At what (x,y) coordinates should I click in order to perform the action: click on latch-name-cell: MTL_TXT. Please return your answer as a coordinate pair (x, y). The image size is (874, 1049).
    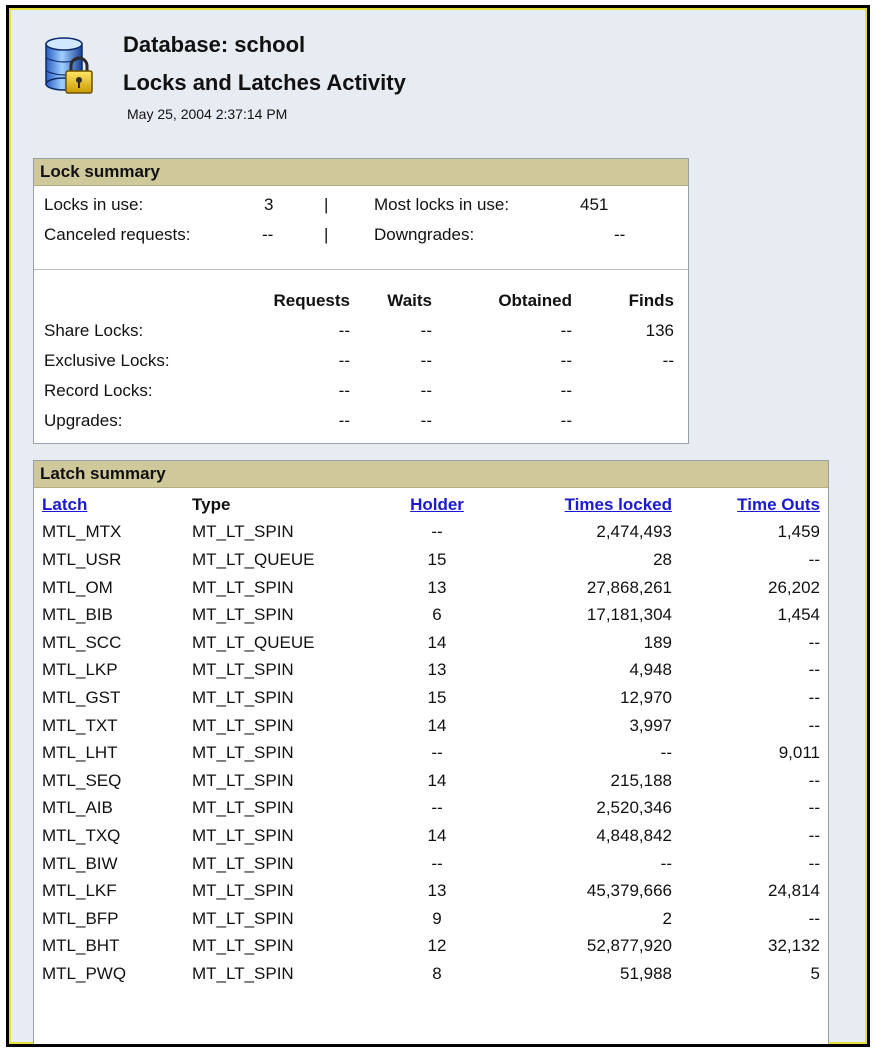
    Looking at the image, I should click on (80, 725).